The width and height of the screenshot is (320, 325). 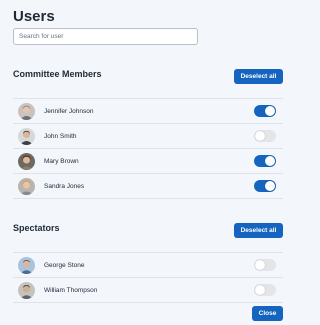 What do you see at coordinates (148, 161) in the screenshot?
I see `list-item-mary-brown: Mary Brown` at bounding box center [148, 161].